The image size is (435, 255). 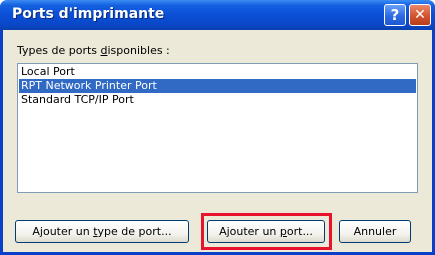 I want to click on list-item: Local Port, so click(x=217, y=72).